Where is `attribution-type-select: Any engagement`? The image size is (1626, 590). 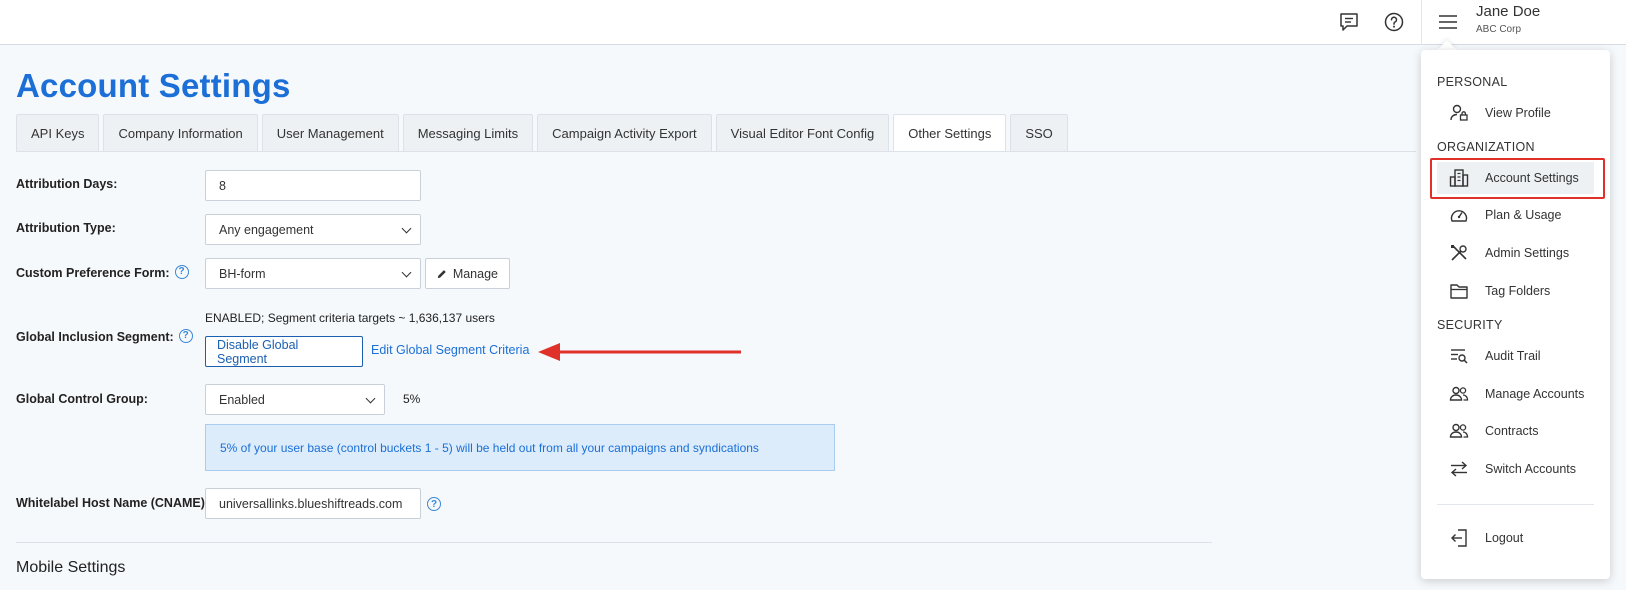 attribution-type-select: Any engagement is located at coordinates (313, 229).